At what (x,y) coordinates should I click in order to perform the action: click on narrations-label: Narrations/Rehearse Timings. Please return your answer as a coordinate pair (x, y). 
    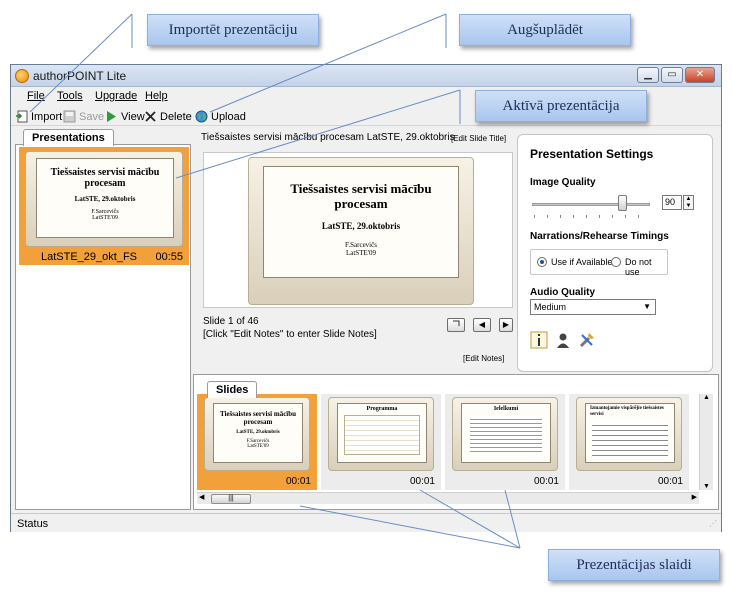
    Looking at the image, I should click on (599, 236).